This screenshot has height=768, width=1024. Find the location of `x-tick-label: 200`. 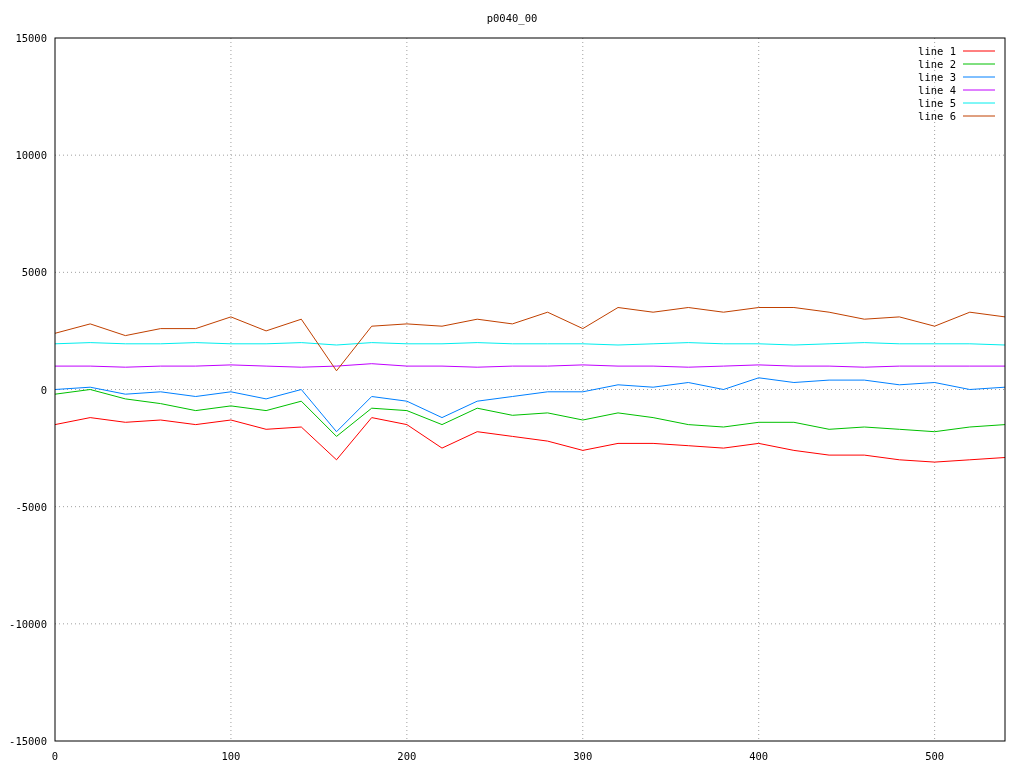

x-tick-label: 200 is located at coordinates (407, 756).